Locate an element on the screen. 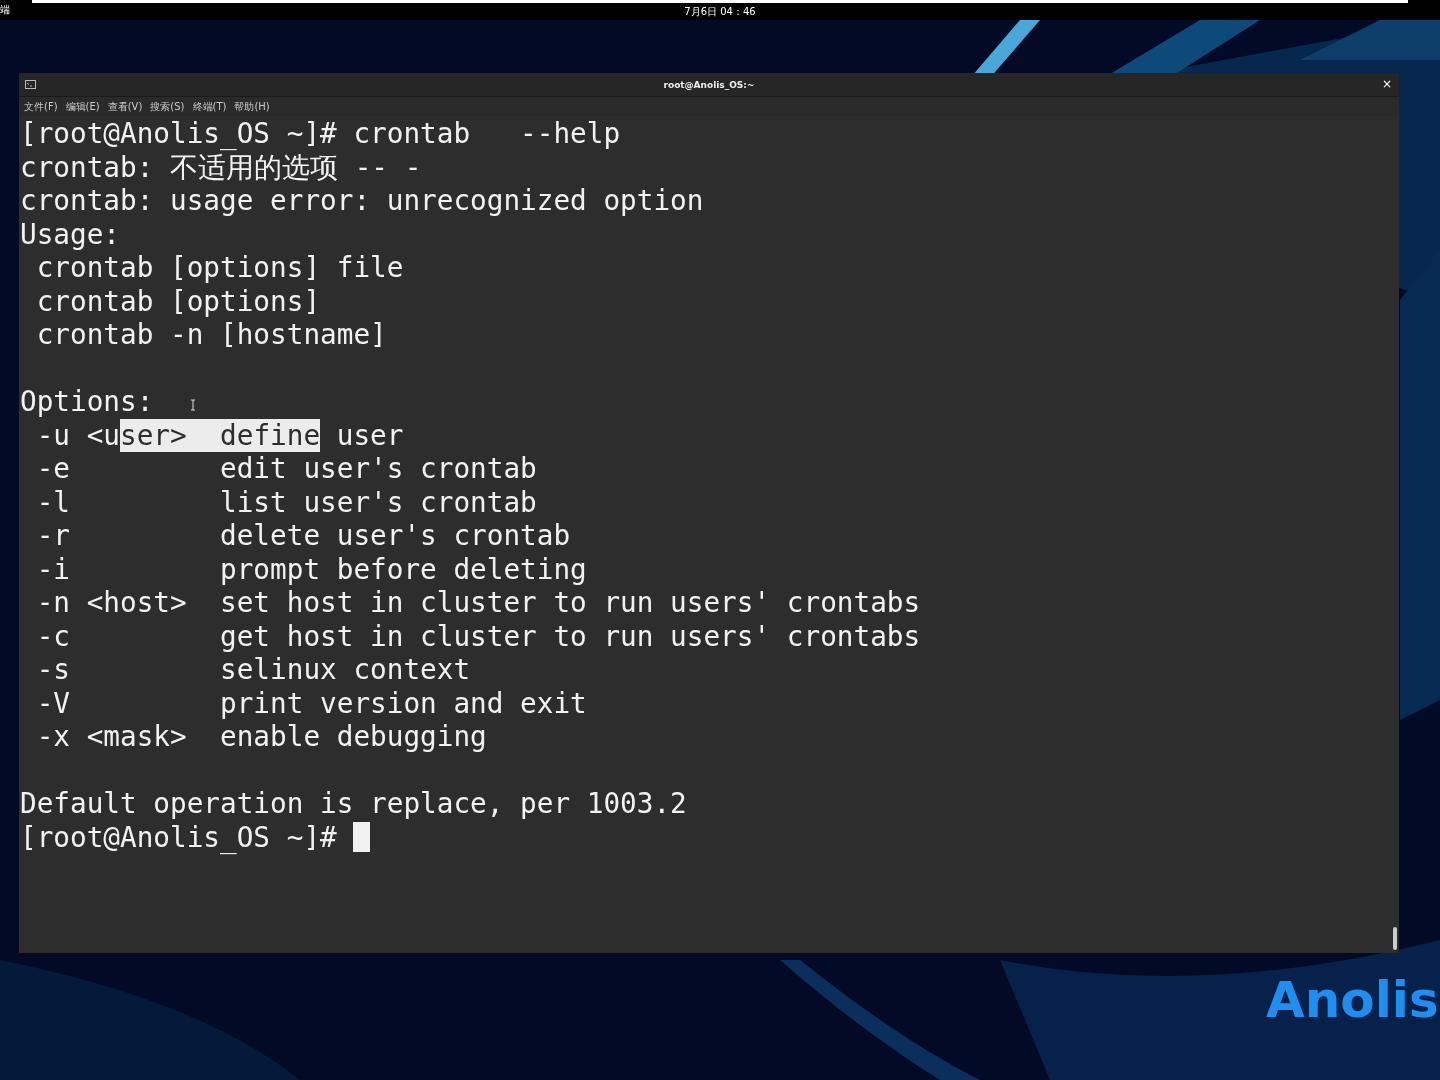 The image size is (1440, 1080). terminal-line: -x <mask> enable debugging is located at coordinates (261, 737).